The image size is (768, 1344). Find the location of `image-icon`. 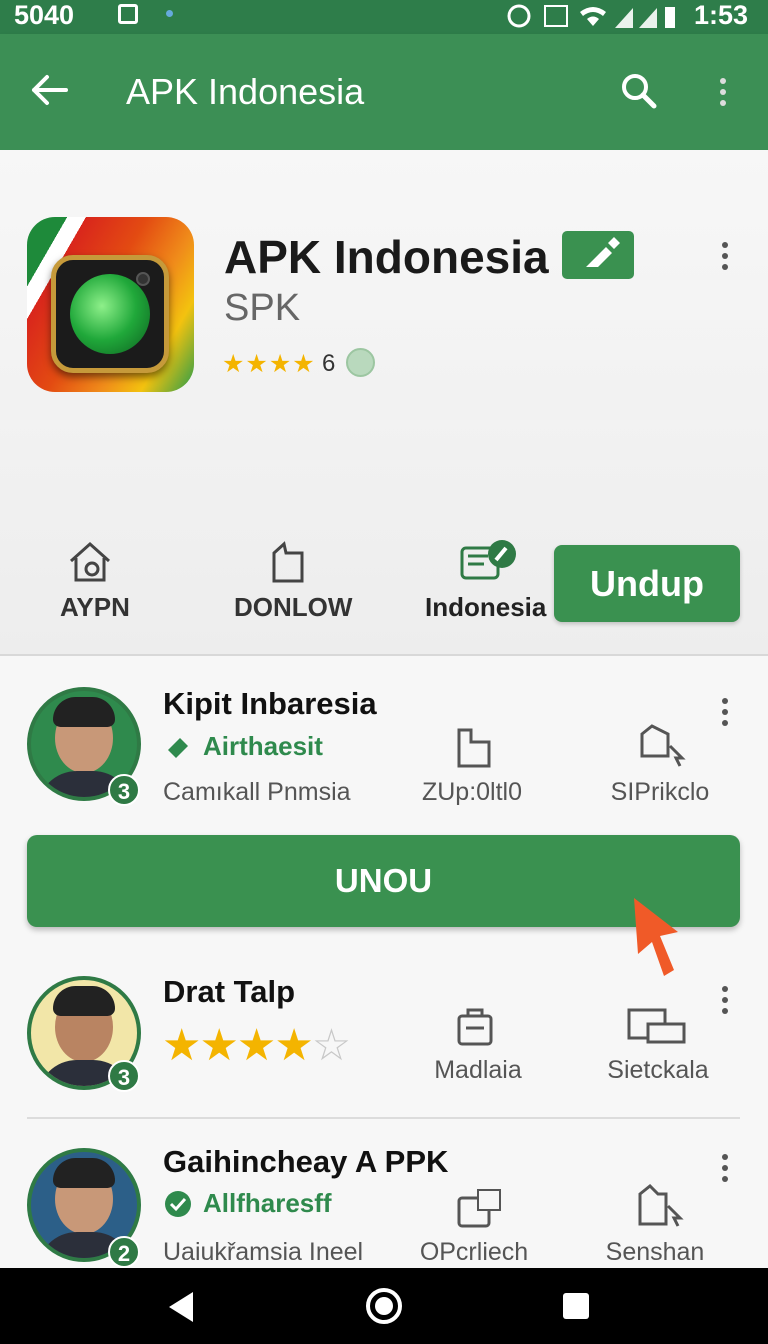

image-icon is located at coordinates (479, 1208).